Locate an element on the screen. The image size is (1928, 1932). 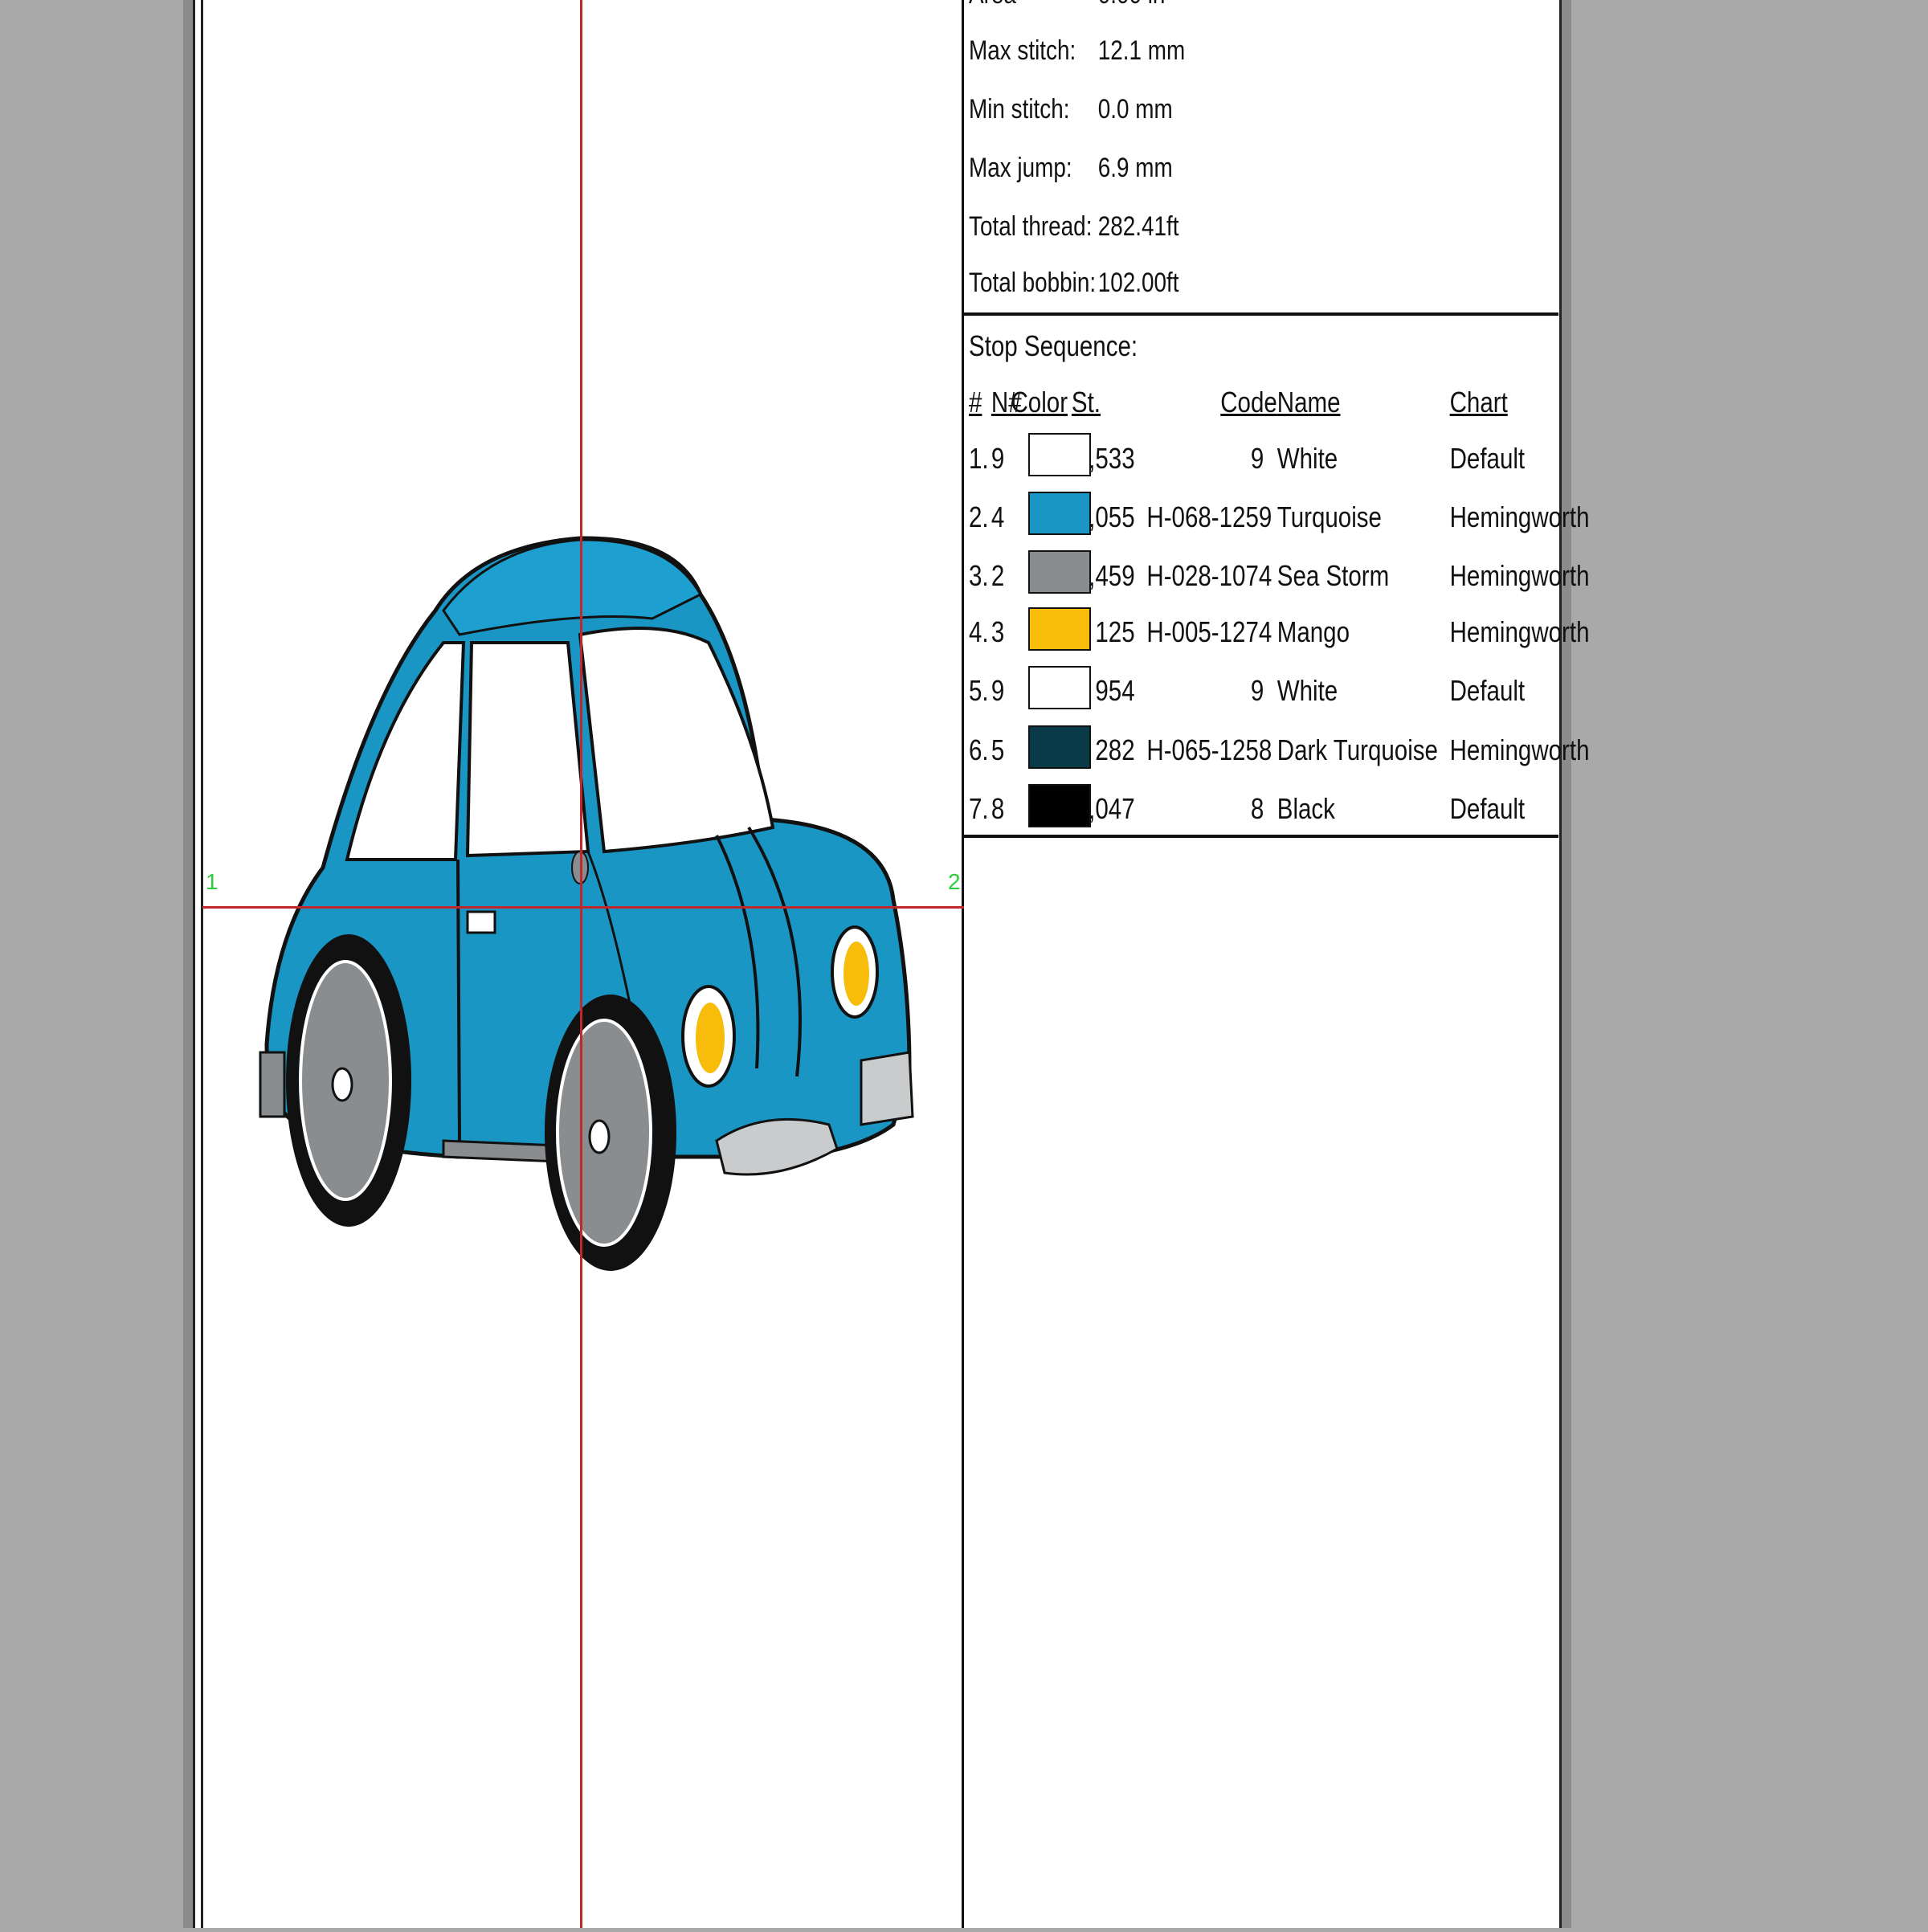
row-number: 1. is located at coordinates (979, 458).